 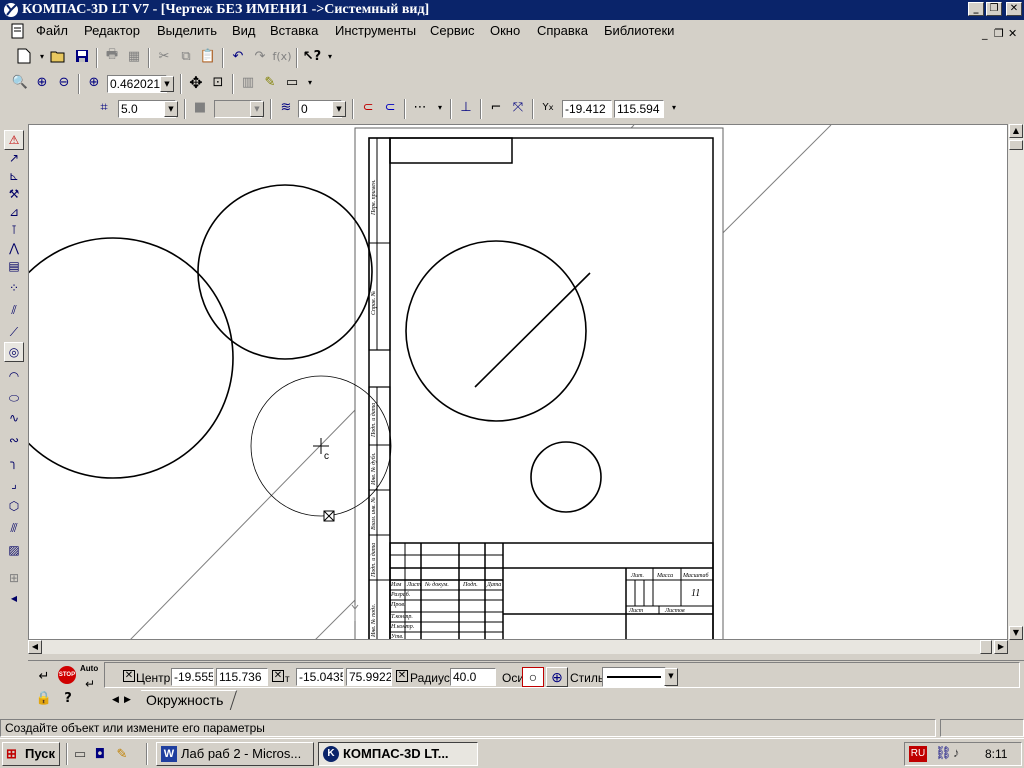 What do you see at coordinates (52, 30) in the screenshot?
I see `menu-file: Файл` at bounding box center [52, 30].